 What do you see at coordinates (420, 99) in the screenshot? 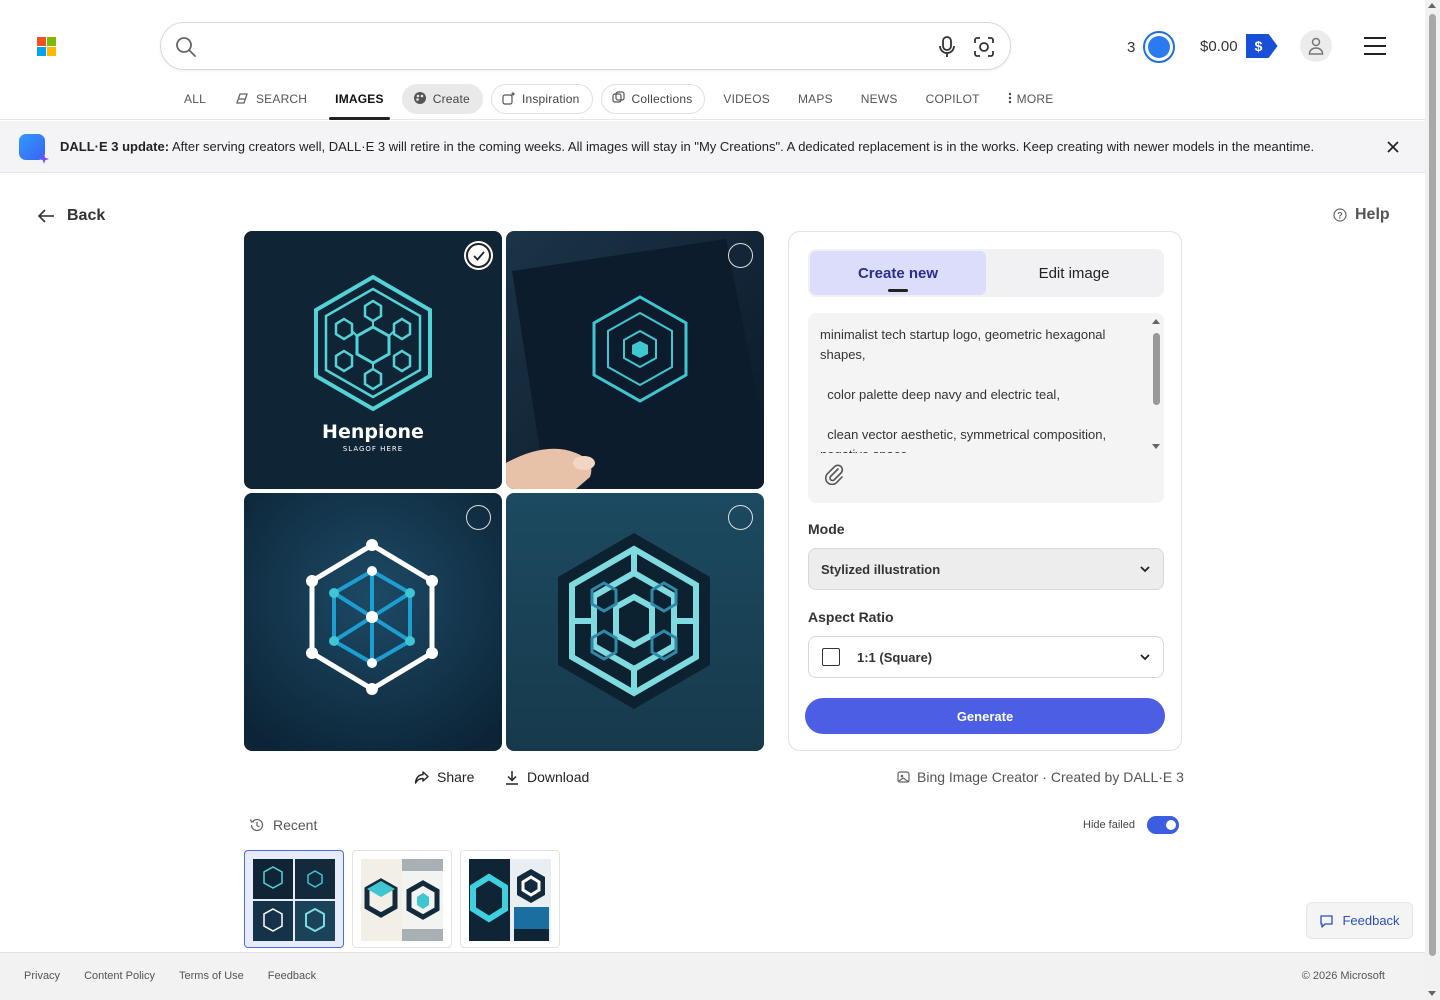
I see `palette-icon` at bounding box center [420, 99].